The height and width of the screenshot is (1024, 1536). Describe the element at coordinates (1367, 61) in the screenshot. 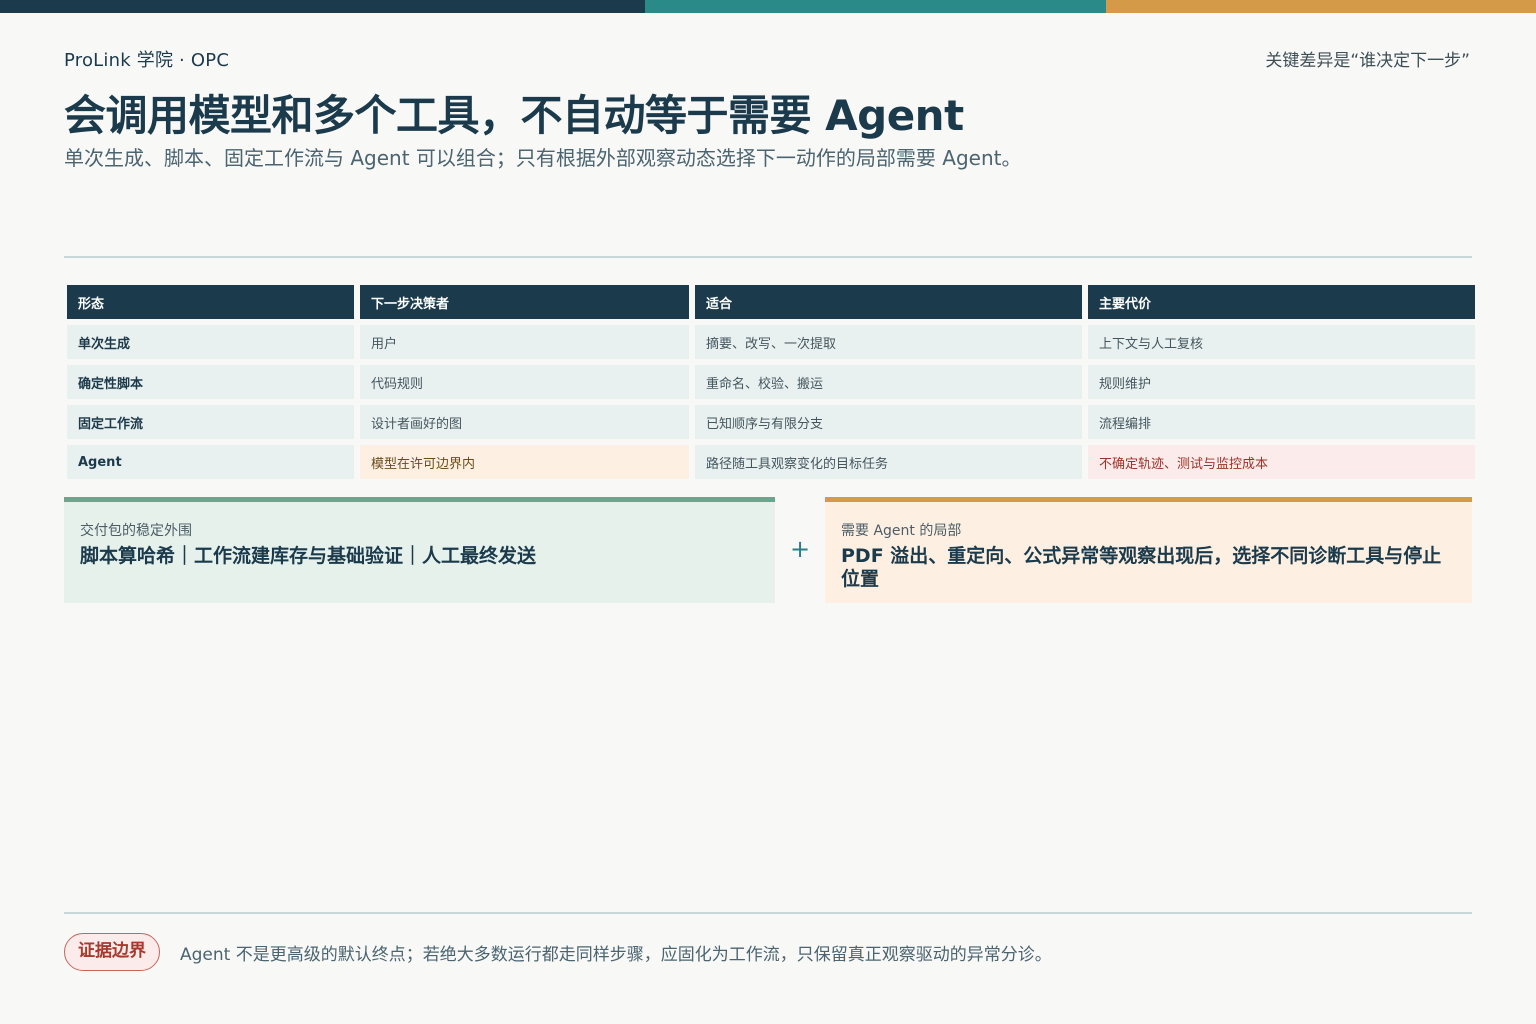

I see `key-note: 关键差异是“谁决定下一步”` at that location.